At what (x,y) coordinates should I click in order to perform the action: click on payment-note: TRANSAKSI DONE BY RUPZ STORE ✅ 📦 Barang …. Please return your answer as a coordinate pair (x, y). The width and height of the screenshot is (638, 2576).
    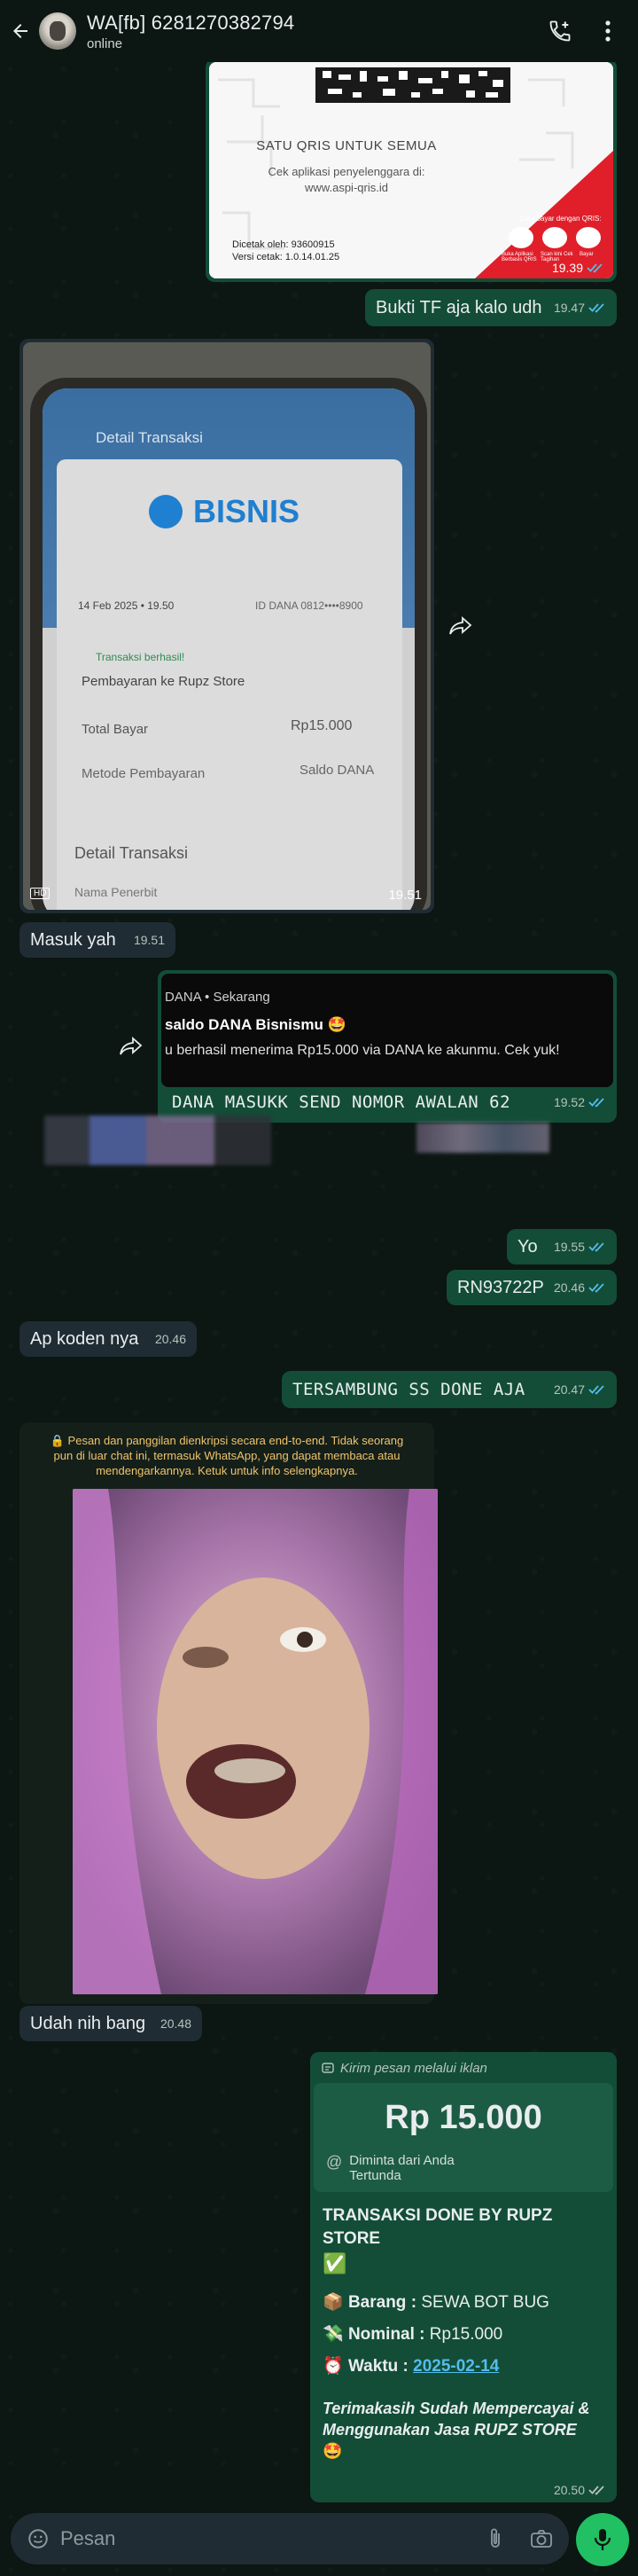
    Looking at the image, I should click on (463, 2327).